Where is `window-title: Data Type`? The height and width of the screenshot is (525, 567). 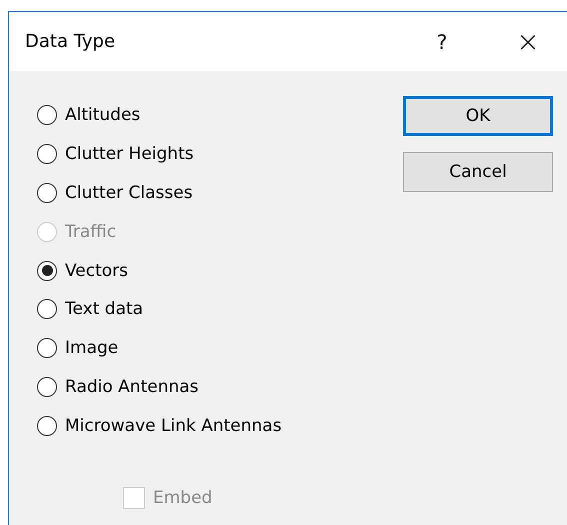
window-title: Data Type is located at coordinates (70, 41).